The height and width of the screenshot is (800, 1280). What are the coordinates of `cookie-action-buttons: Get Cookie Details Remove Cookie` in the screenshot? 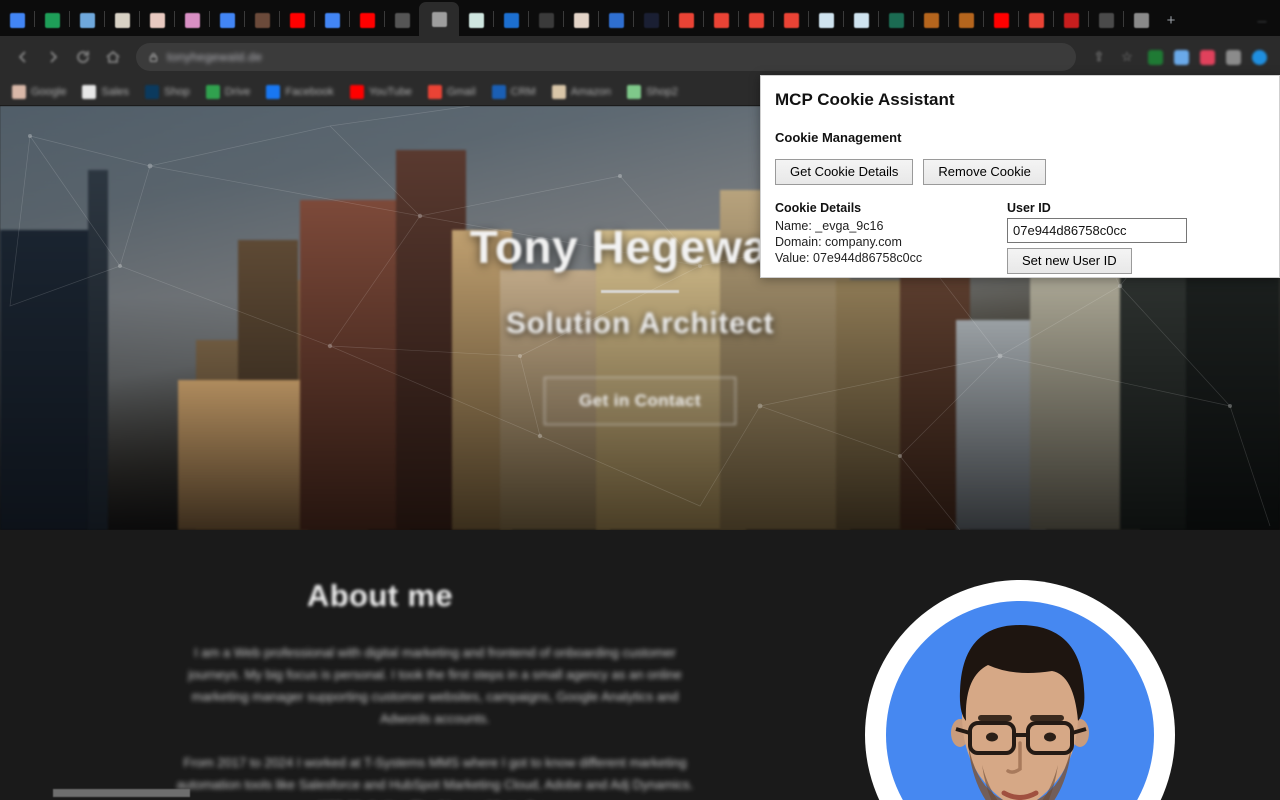 It's located at (1020, 172).